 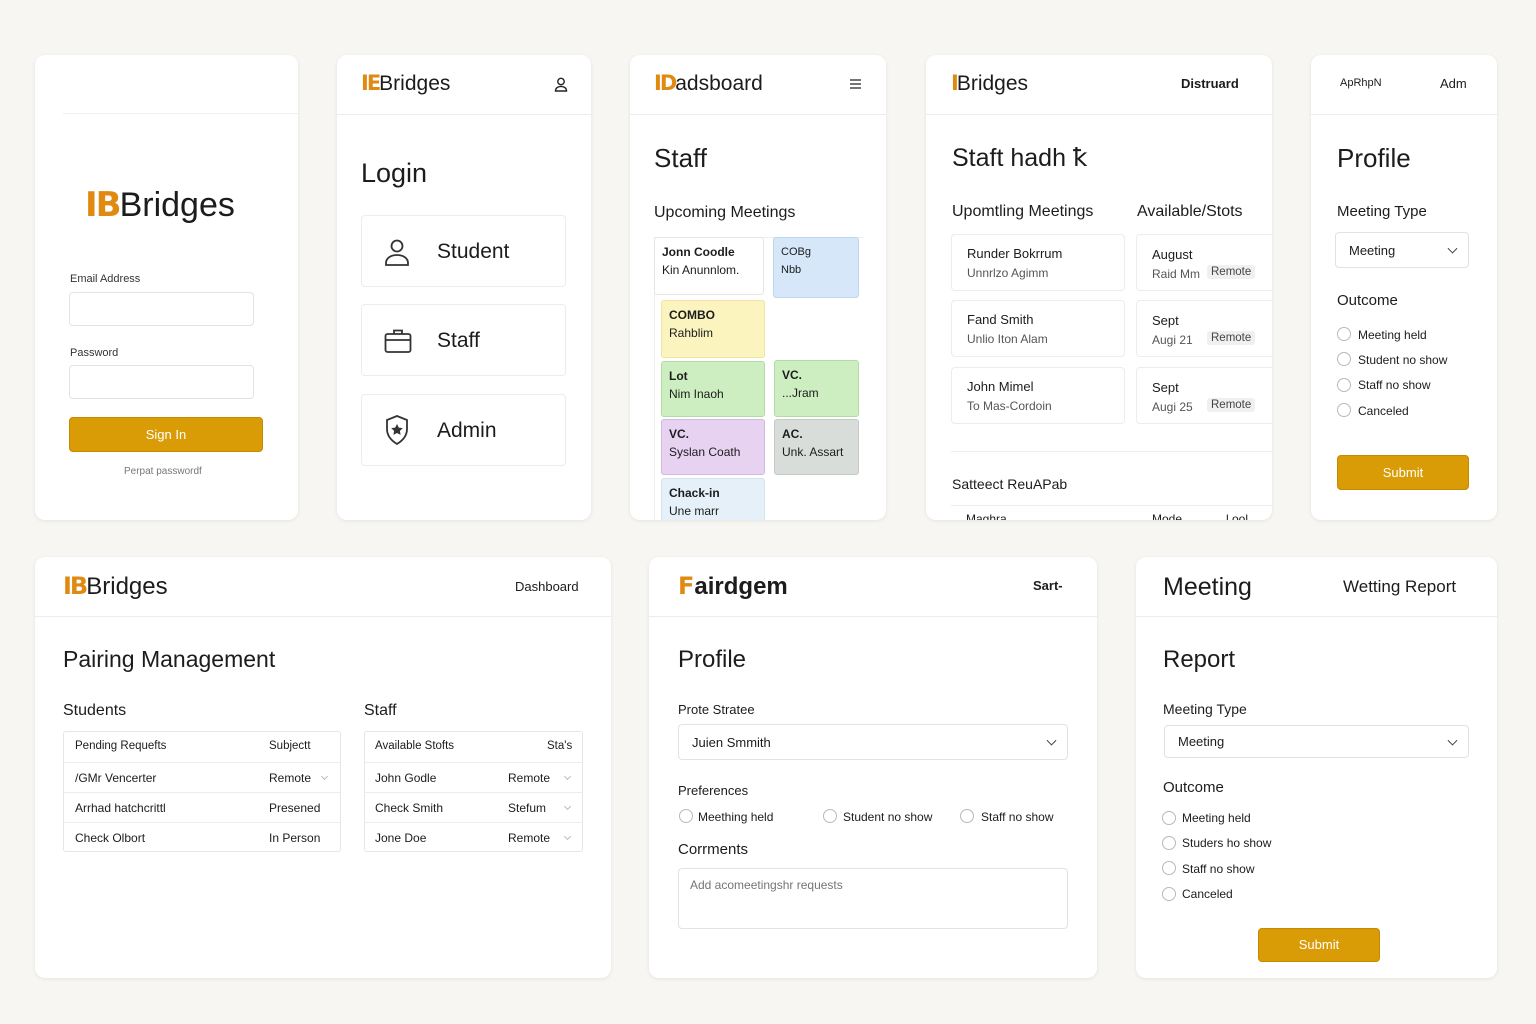 What do you see at coordinates (1020, 158) in the screenshot?
I see `page-title: Staft hadh ꝁ` at bounding box center [1020, 158].